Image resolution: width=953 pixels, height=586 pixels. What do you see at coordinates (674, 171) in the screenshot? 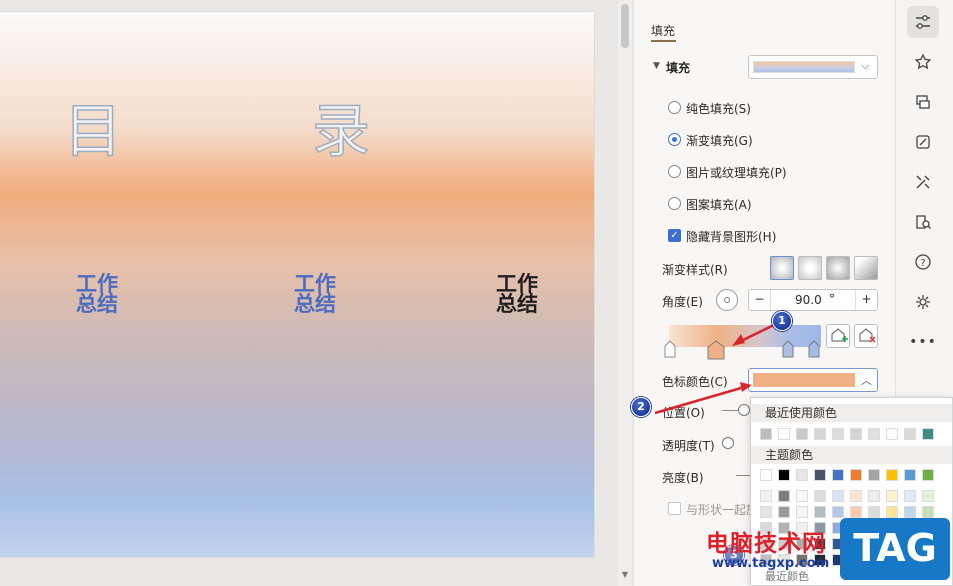
I see `radio-picture-fill` at bounding box center [674, 171].